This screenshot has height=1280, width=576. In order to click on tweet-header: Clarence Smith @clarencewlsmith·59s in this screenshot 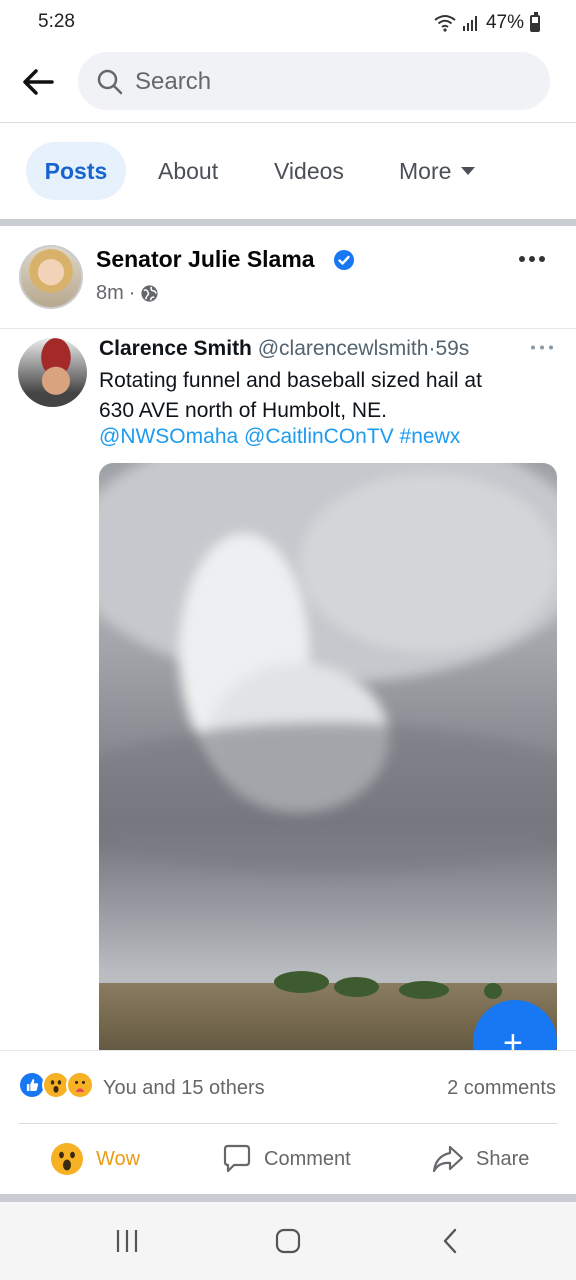, I will do `click(284, 349)`.